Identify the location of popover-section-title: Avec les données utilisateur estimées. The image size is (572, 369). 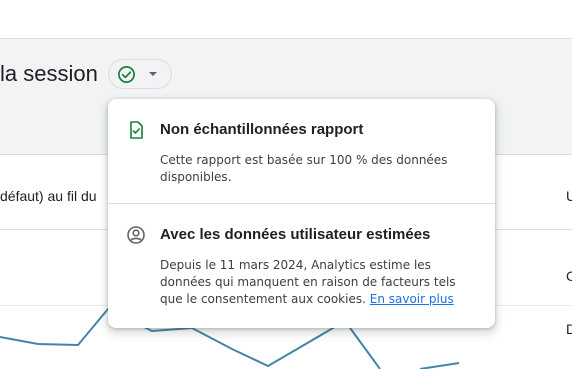
(295, 234).